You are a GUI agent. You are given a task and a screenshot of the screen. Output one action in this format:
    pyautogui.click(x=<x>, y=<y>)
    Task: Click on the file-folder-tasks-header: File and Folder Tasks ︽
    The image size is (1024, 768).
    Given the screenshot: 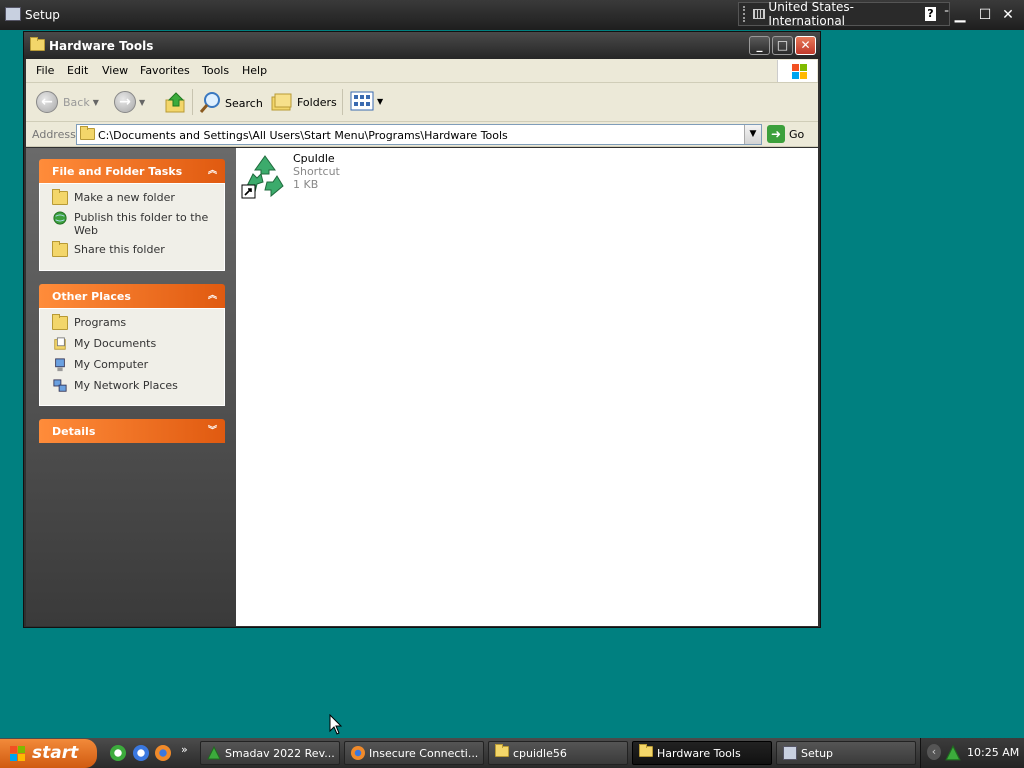 What is the action you would take?
    pyautogui.click(x=132, y=171)
    